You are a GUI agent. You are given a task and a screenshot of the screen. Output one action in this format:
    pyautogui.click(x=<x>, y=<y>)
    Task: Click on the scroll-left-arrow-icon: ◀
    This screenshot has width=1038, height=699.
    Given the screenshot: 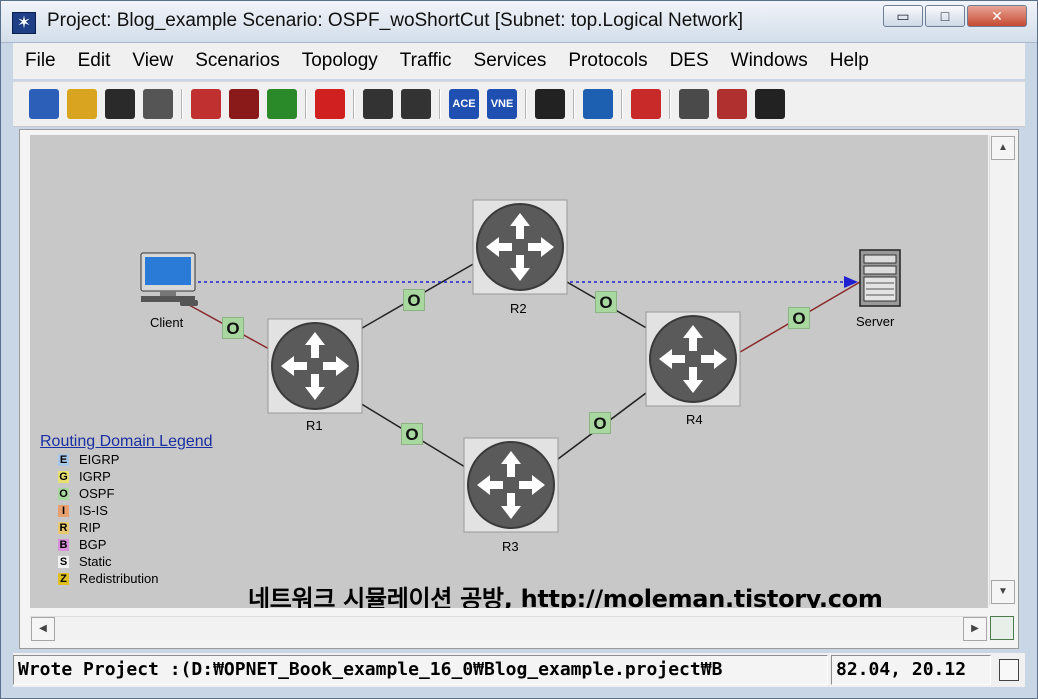 What is the action you would take?
    pyautogui.click(x=43, y=629)
    